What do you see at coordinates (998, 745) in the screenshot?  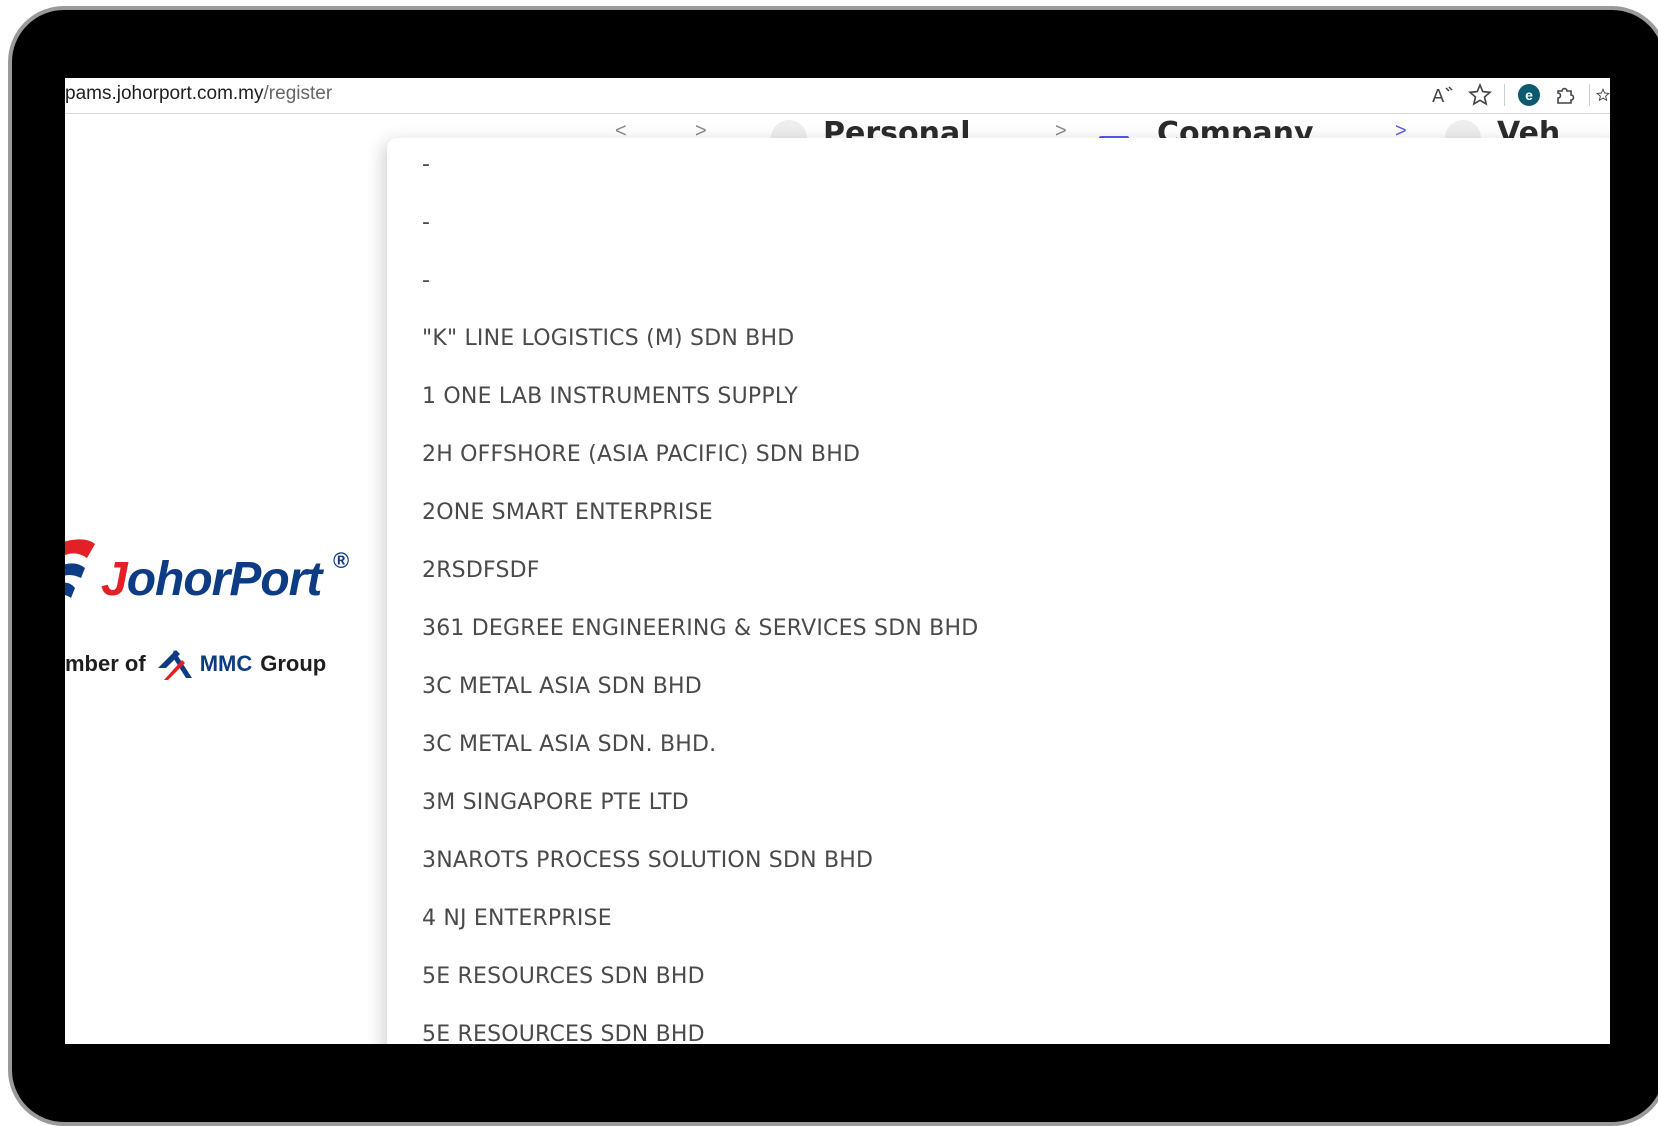 I see `dropdown-option: 3C METAL ASIA SDN. BHD.` at bounding box center [998, 745].